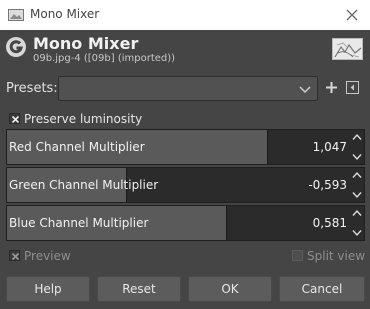  What do you see at coordinates (32, 88) in the screenshot?
I see `presets-label: Presets:` at bounding box center [32, 88].